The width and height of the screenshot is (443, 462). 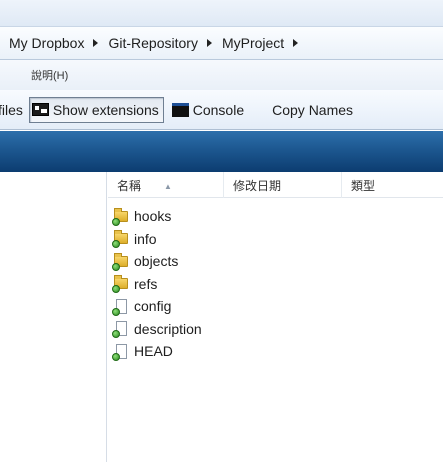 I want to click on breadcrumb: My Dropbox Git-Repository MyProject, so click(x=221, y=43).